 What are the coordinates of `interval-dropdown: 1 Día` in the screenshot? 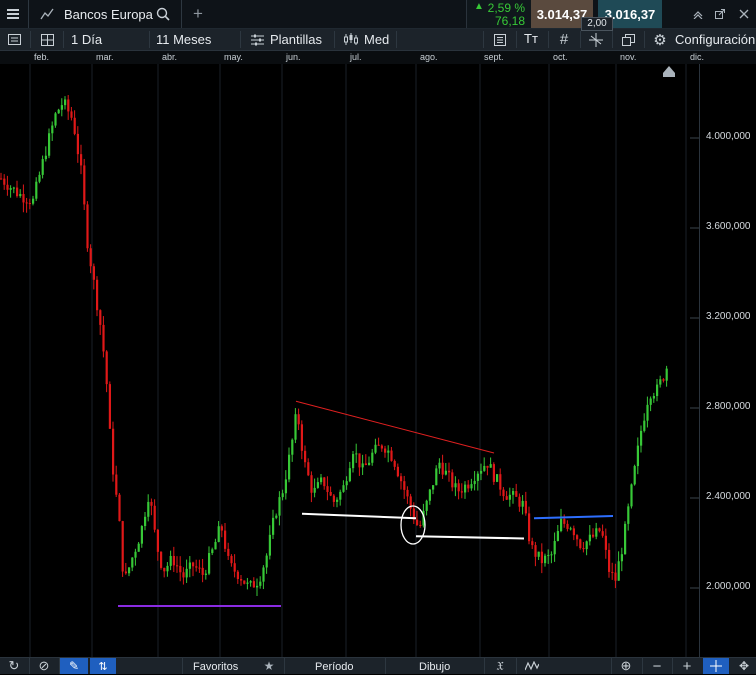 It's located at (86, 39).